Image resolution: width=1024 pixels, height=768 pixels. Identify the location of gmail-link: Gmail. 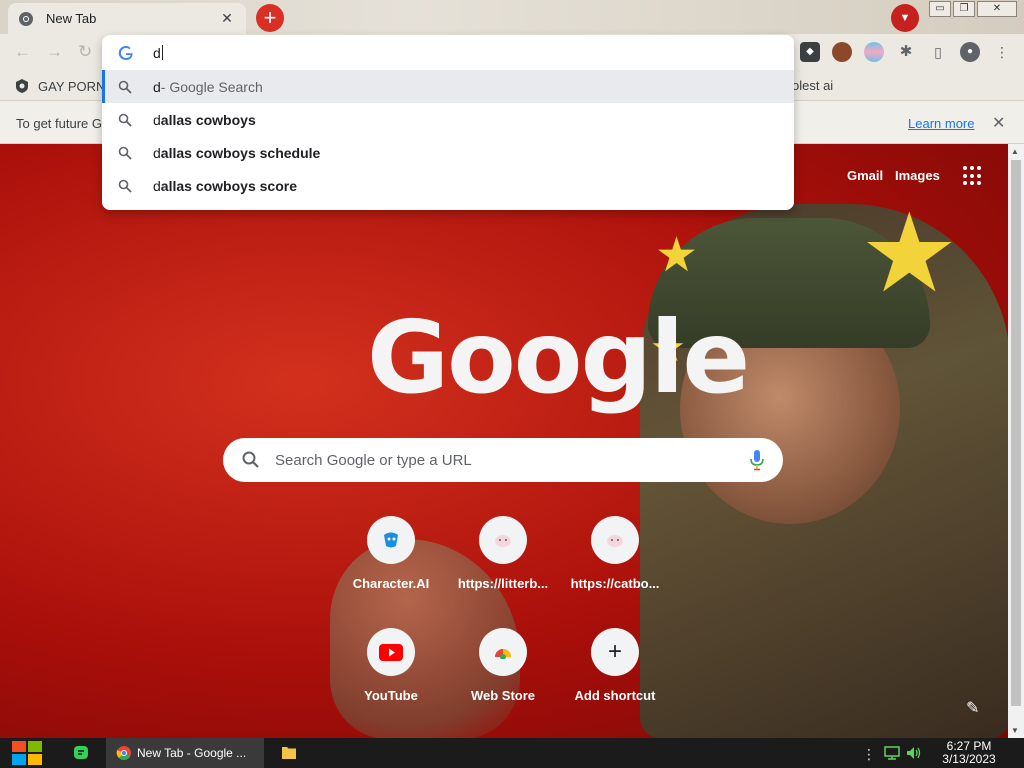
(865, 175).